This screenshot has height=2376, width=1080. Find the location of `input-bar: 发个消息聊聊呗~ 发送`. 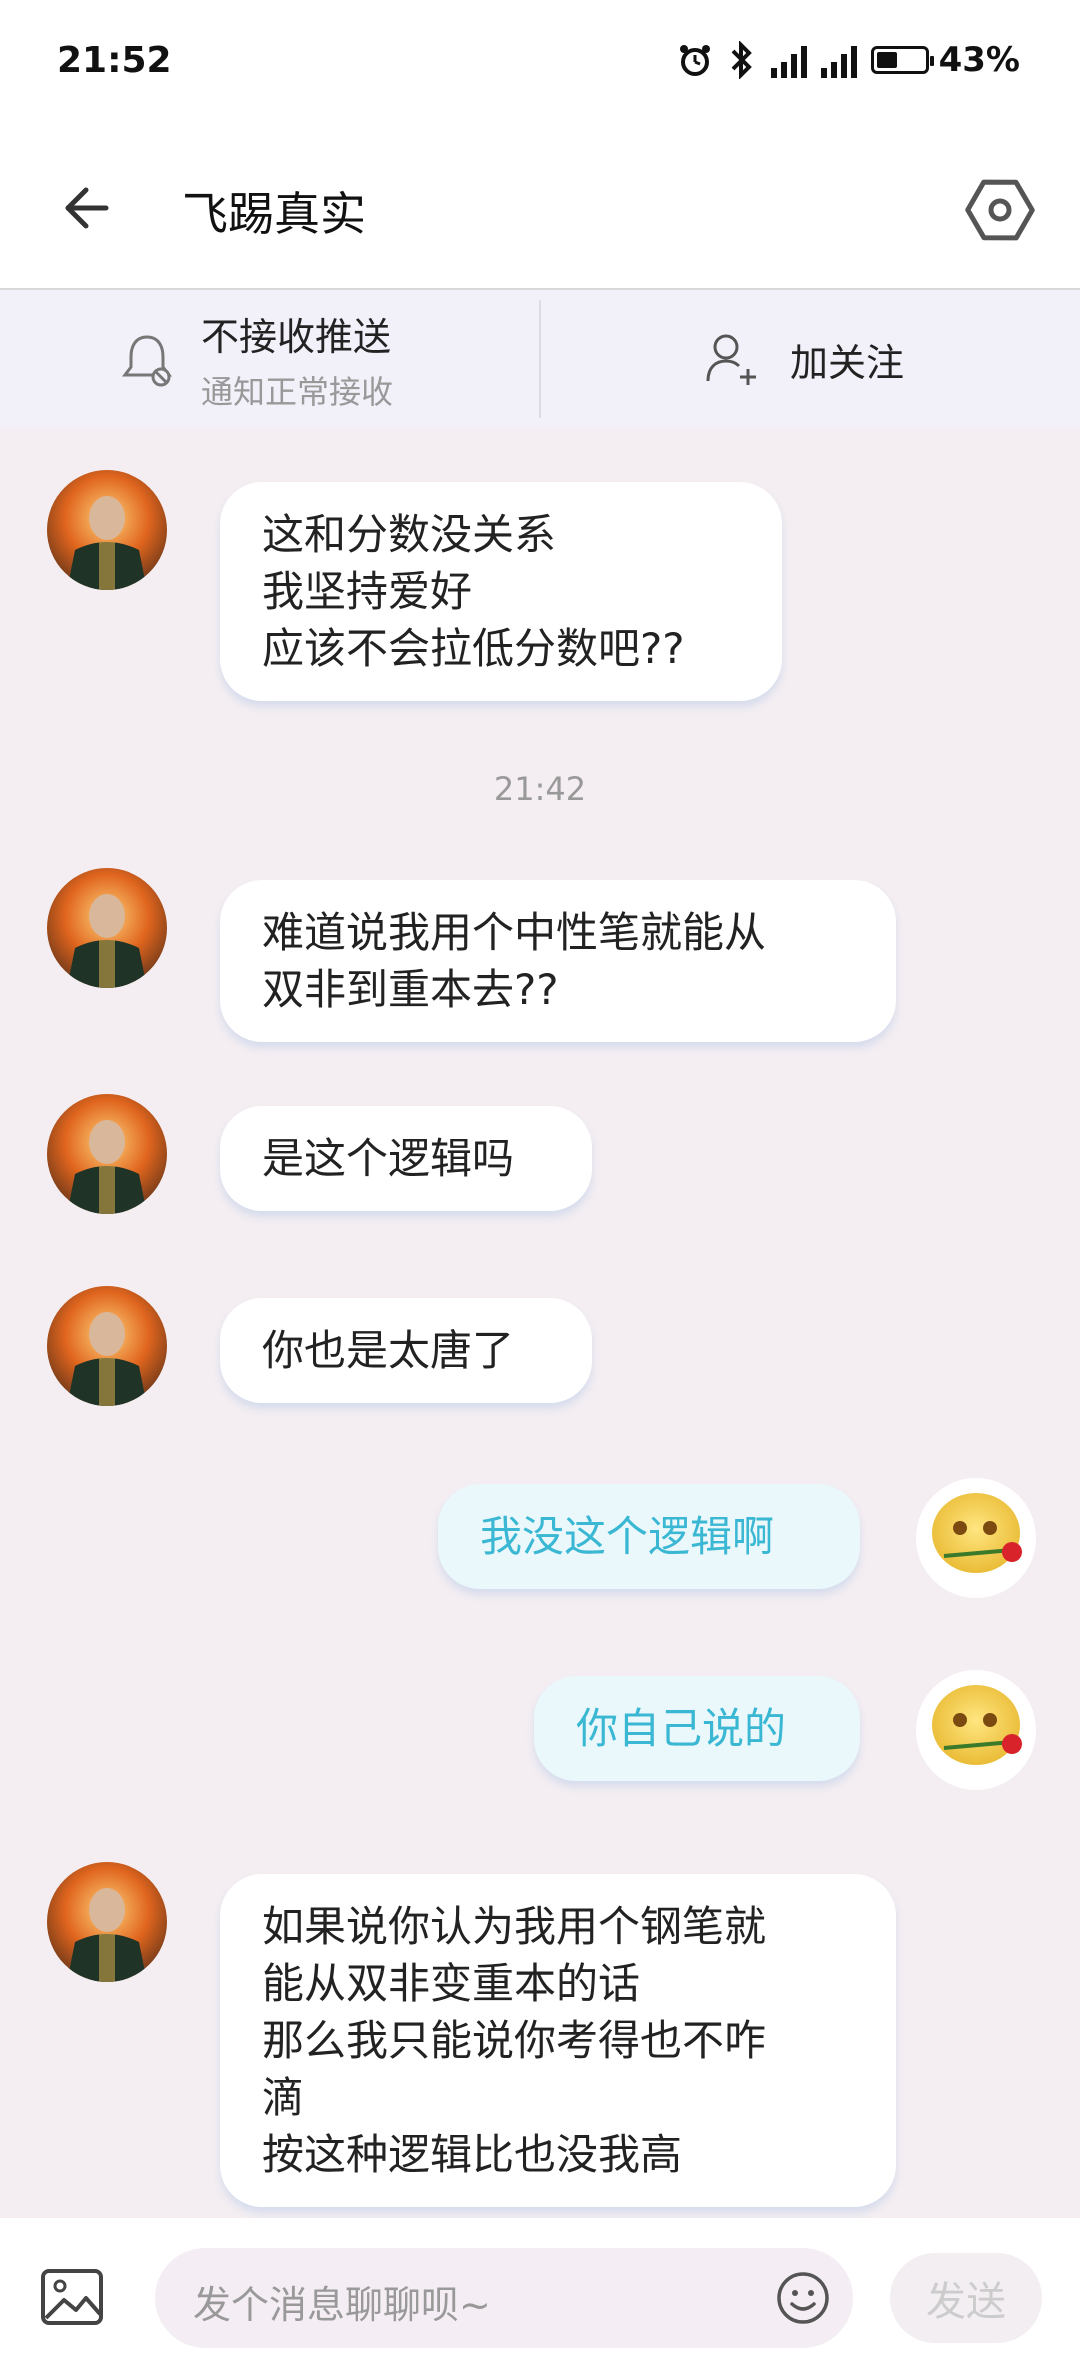

input-bar: 发个消息聊聊呗~ 发送 is located at coordinates (540, 2297).